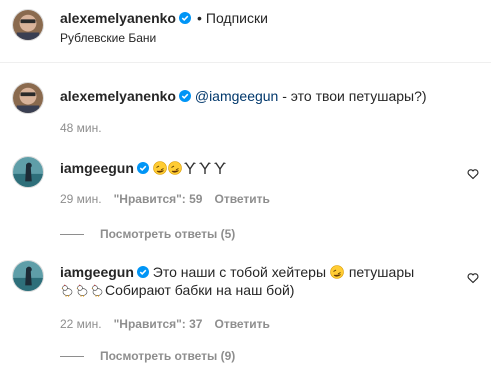 Image resolution: width=491 pixels, height=378 pixels. I want to click on comment-meta: 22 мин. "Нравится": 37 Ответить, so click(171, 324).